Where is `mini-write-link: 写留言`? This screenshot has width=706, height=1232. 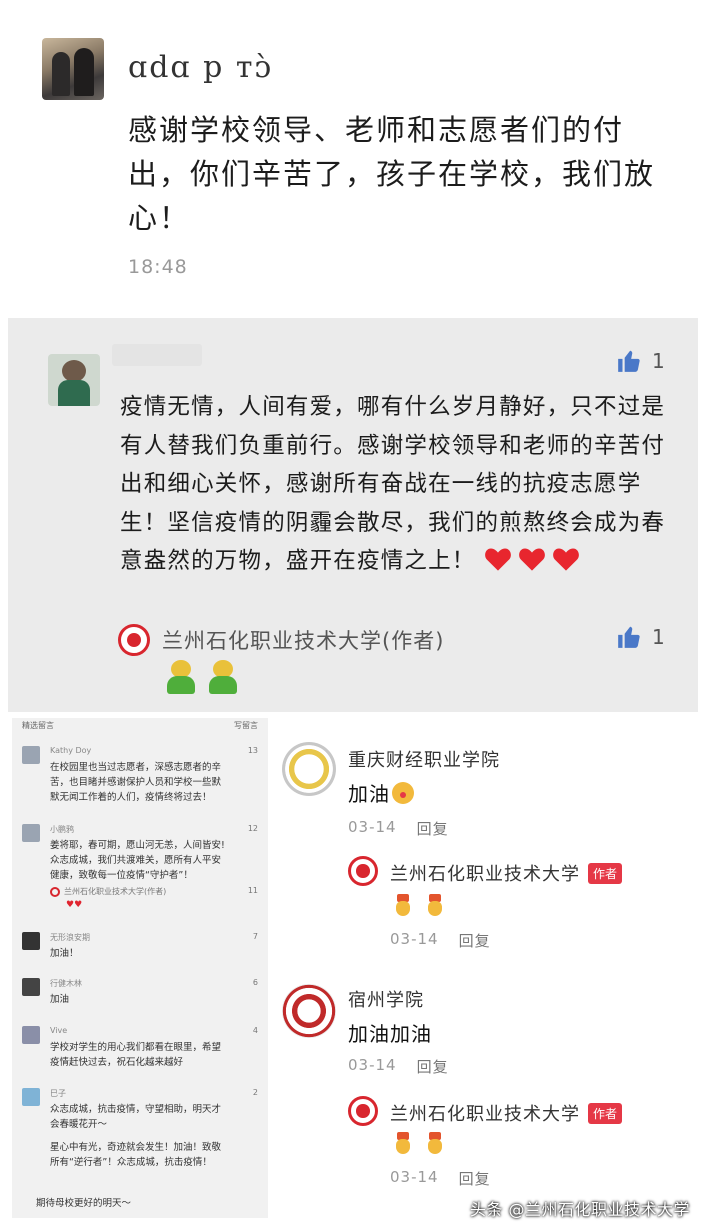
mini-write-link: 写留言 is located at coordinates (246, 725).